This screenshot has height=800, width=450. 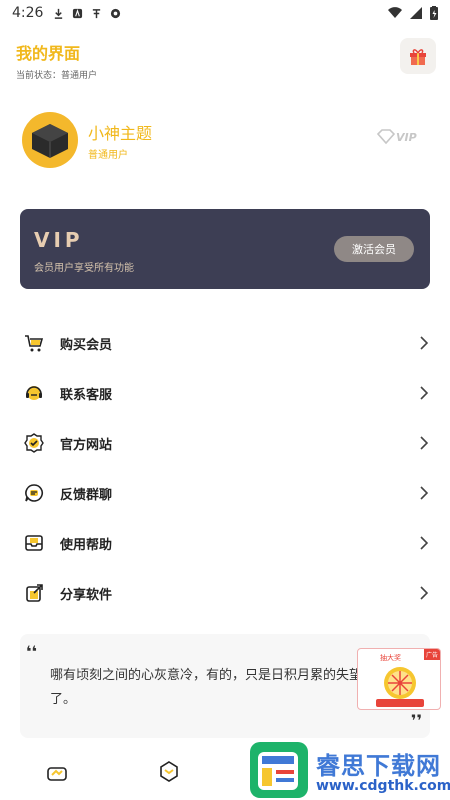 I want to click on quote-close-icon: ❜❜, so click(x=416, y=720).